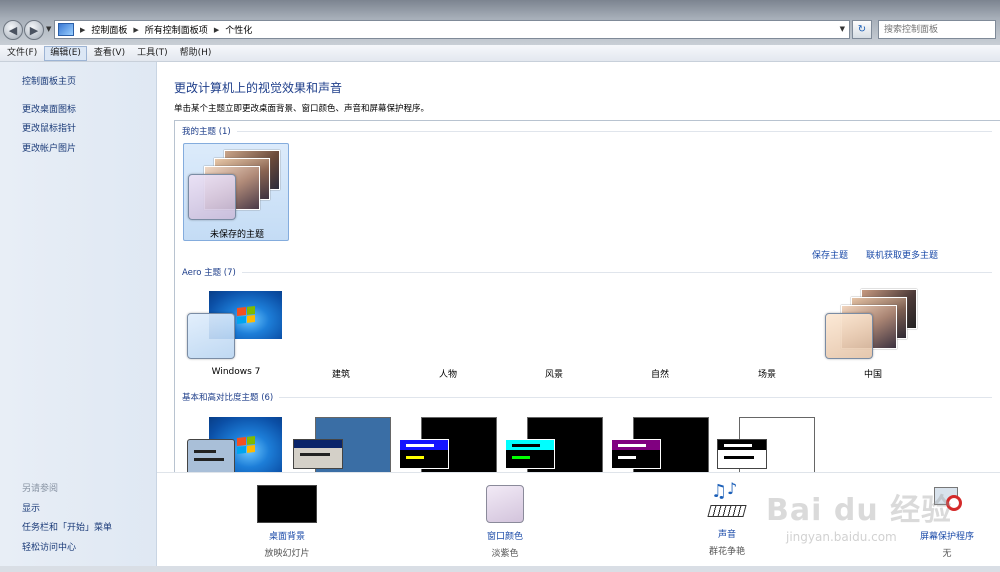 The width and height of the screenshot is (1000, 572). I want to click on theme-characters: 人物, so click(448, 373).